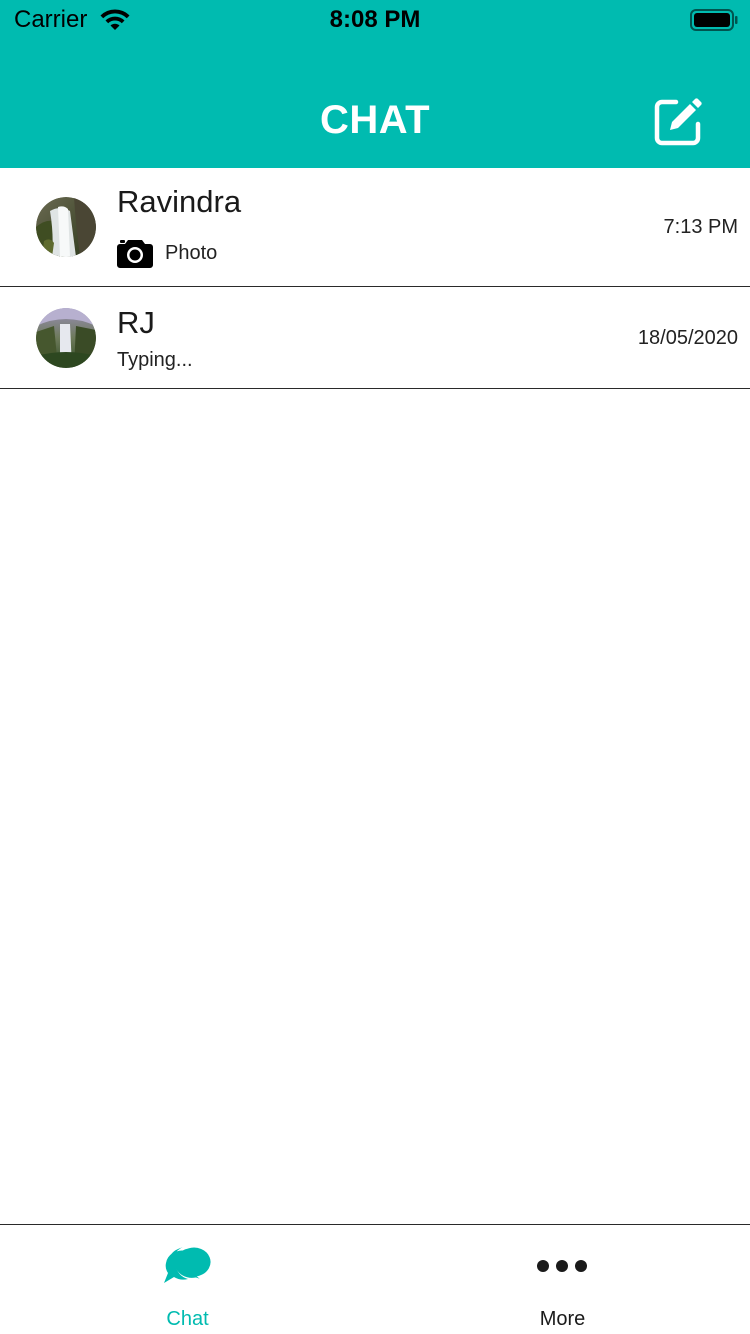 This screenshot has width=750, height=1334. What do you see at coordinates (375, 227) in the screenshot?
I see `chat-row-ravindra: Ravindra Photo 7:13 PM` at bounding box center [375, 227].